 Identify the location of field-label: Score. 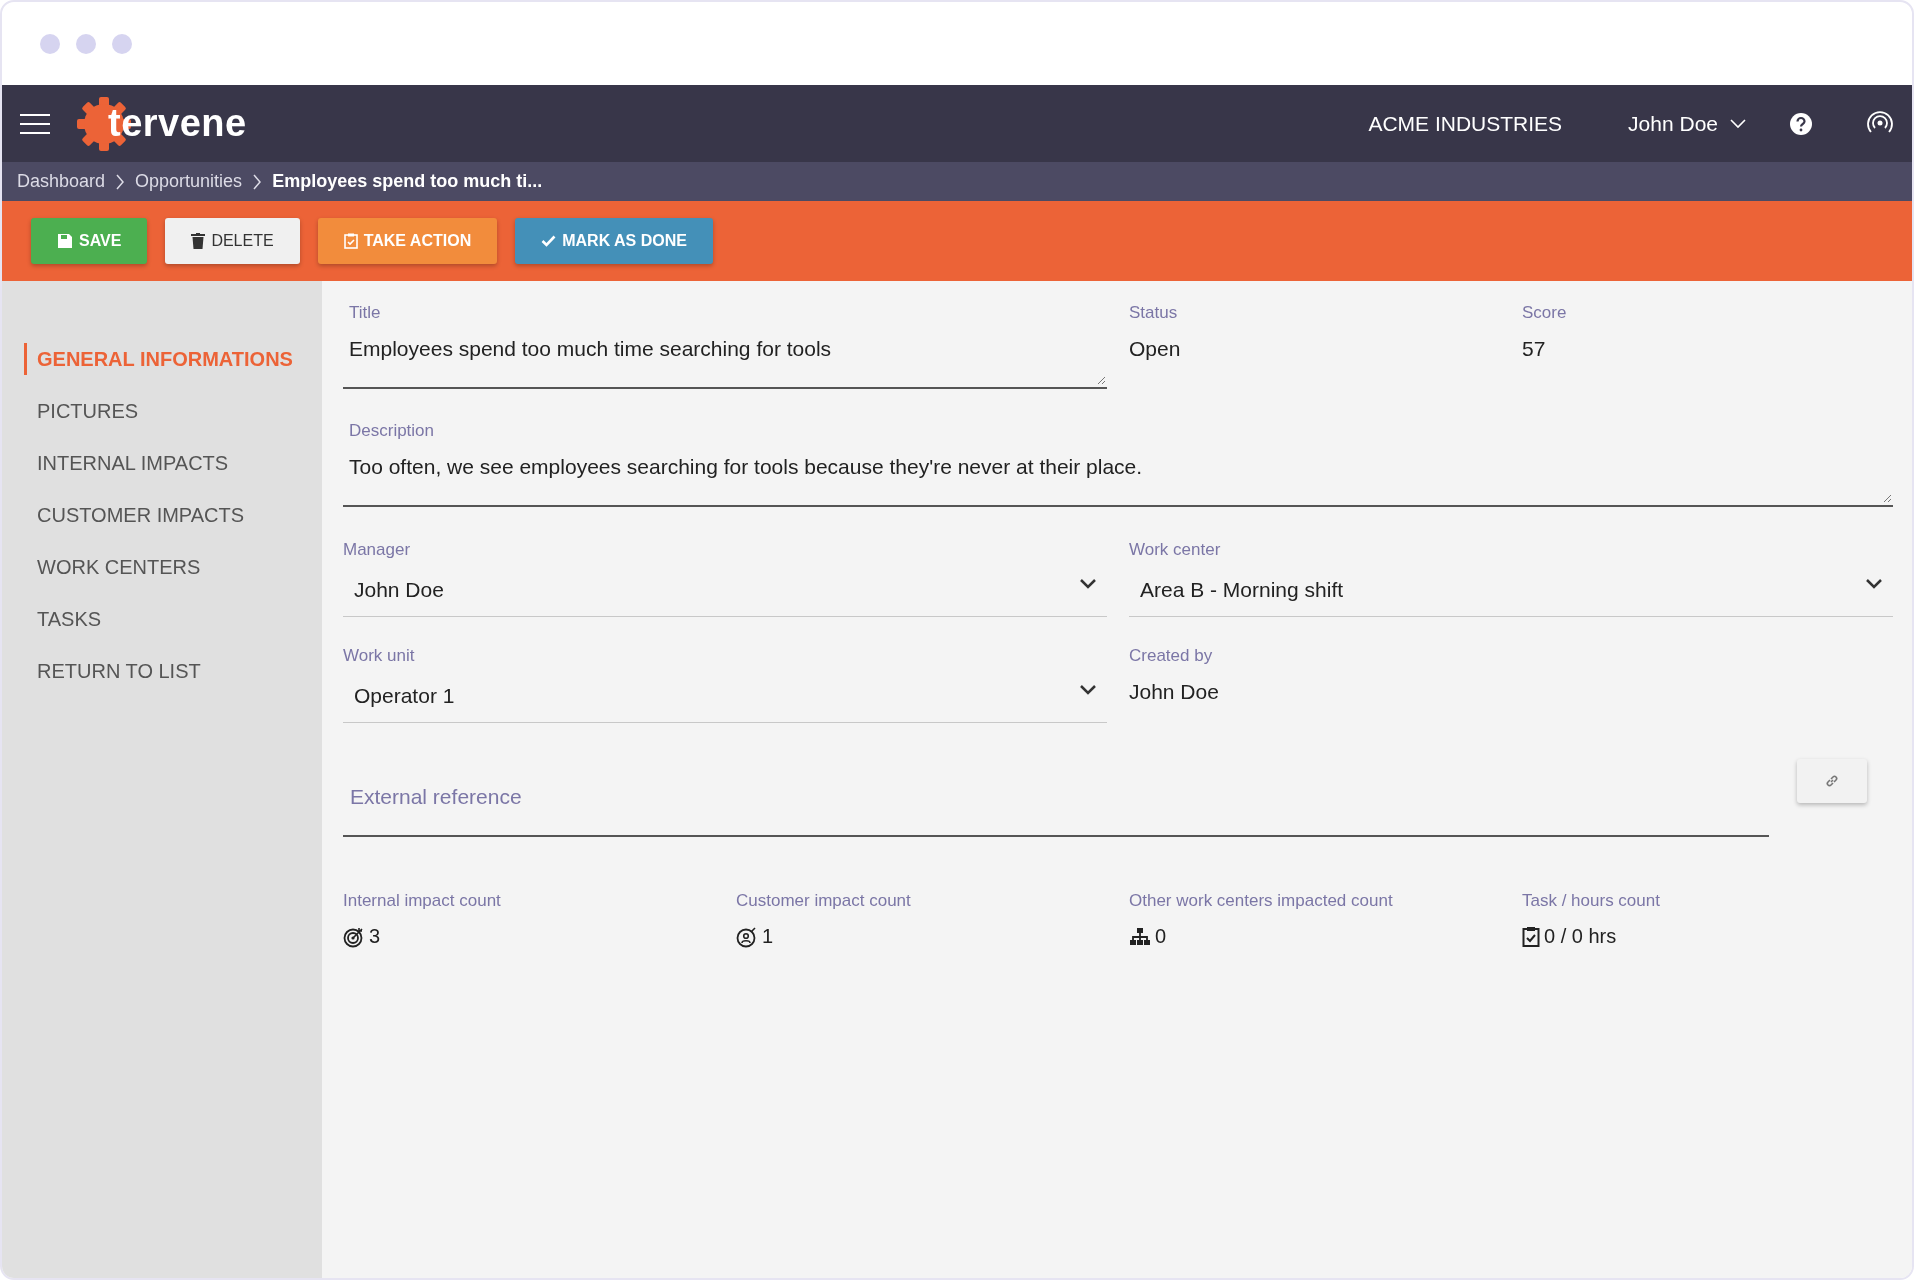
(1545, 313).